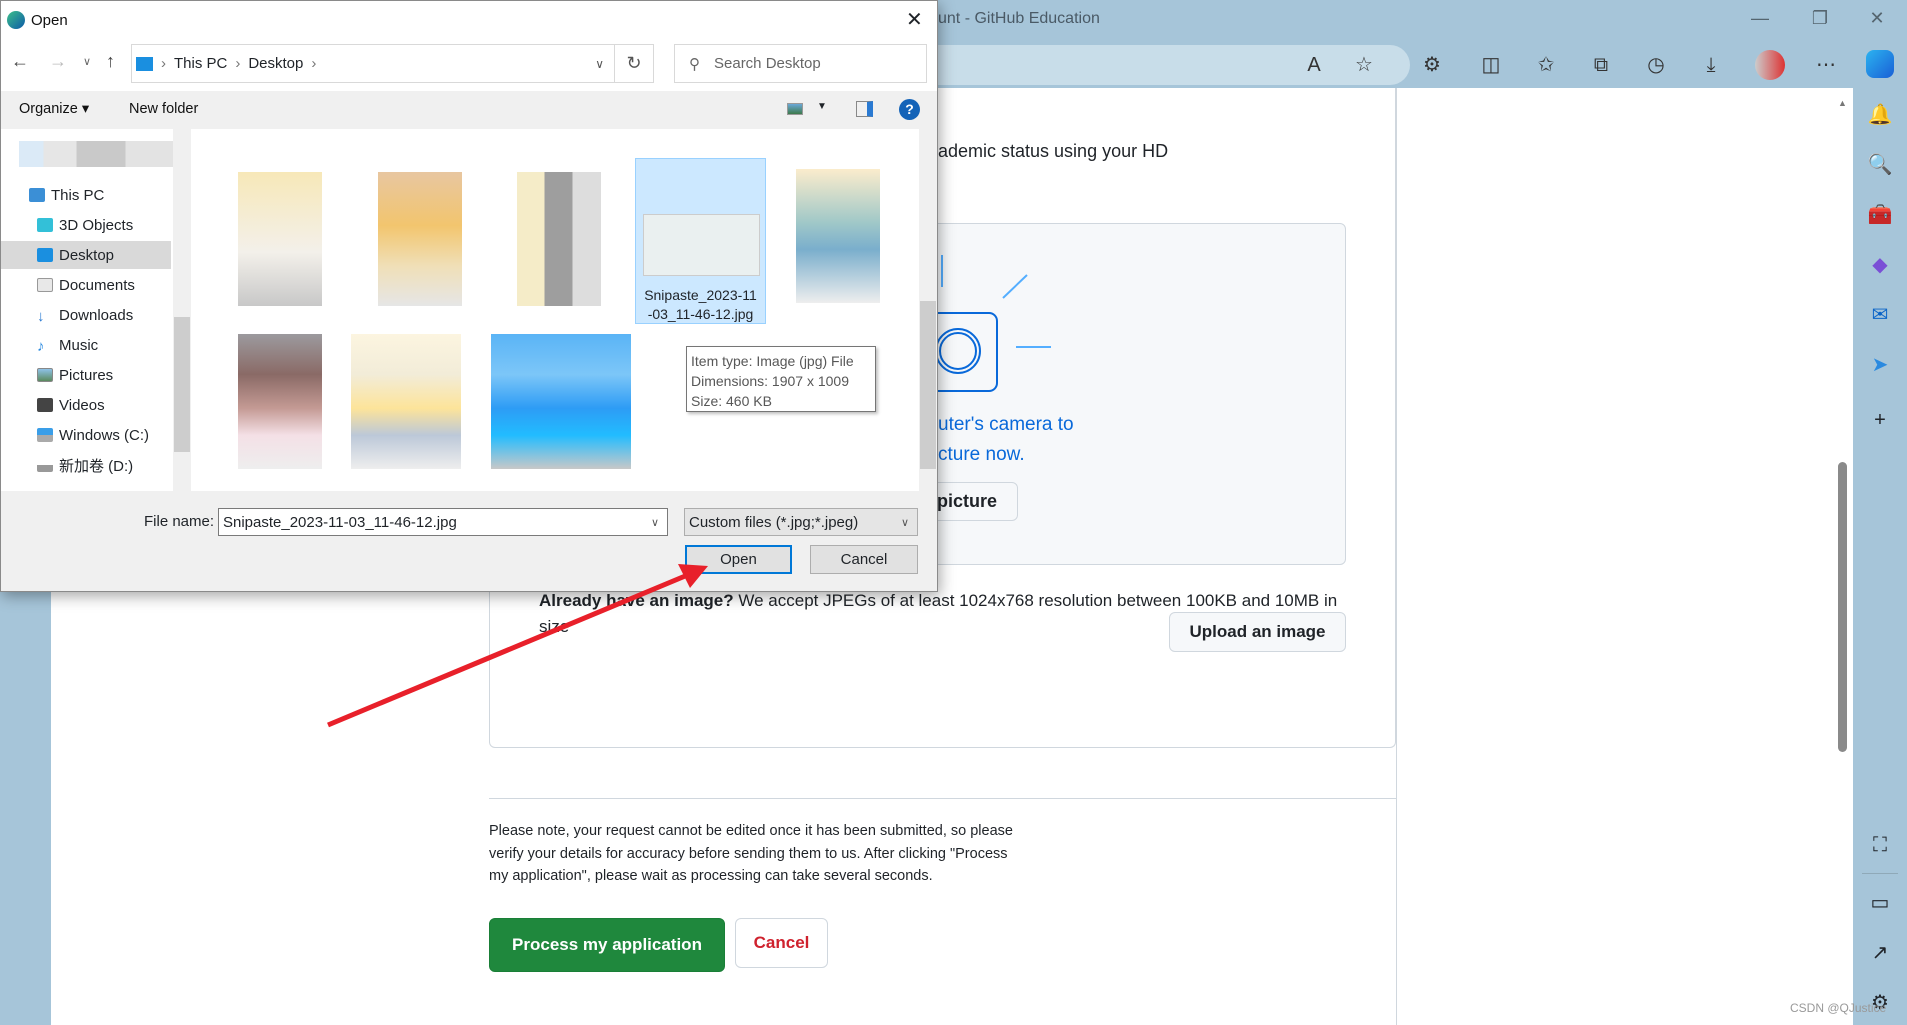  Describe the element at coordinates (517, 646) in the screenshot. I see `red-annotation-arrow` at that location.